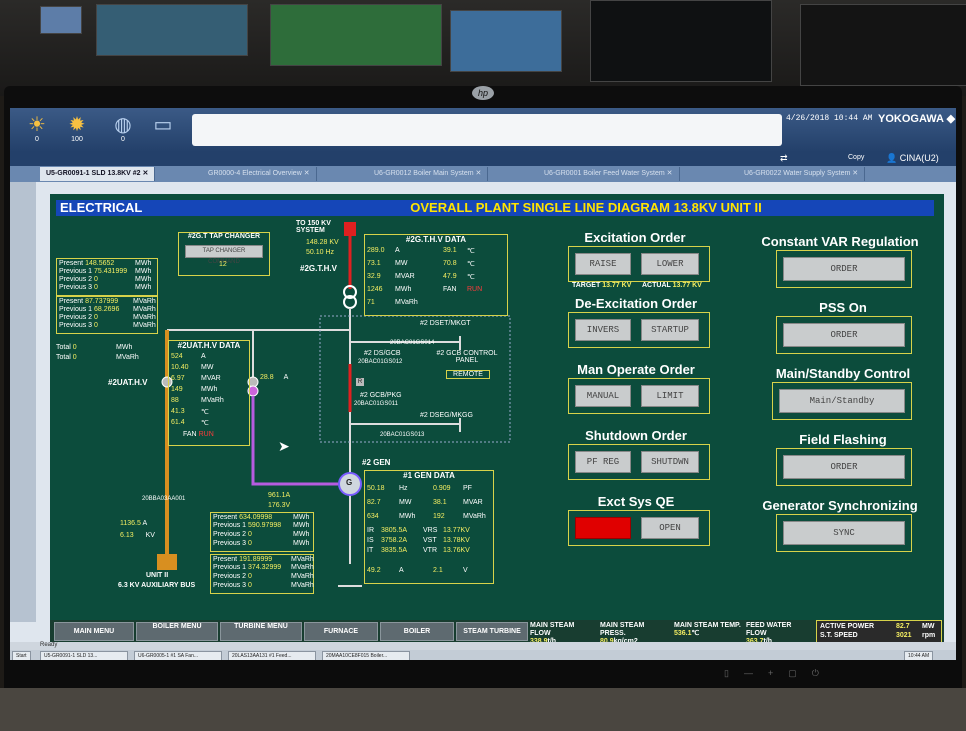  What do you see at coordinates (450, 250) in the screenshot?
I see `gthv-value: 39.1` at bounding box center [450, 250].